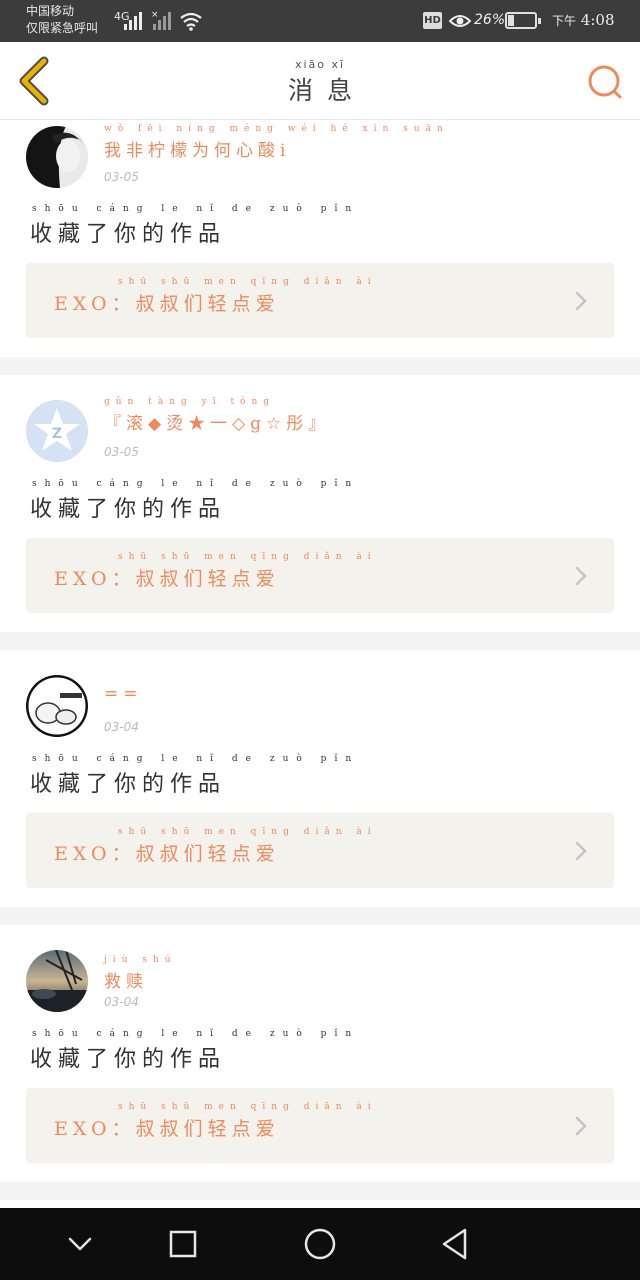 The width and height of the screenshot is (640, 1280). Describe the element at coordinates (62, 20) in the screenshot. I see `carrier-info: 中国移动 仅限紧急呼叫` at that location.